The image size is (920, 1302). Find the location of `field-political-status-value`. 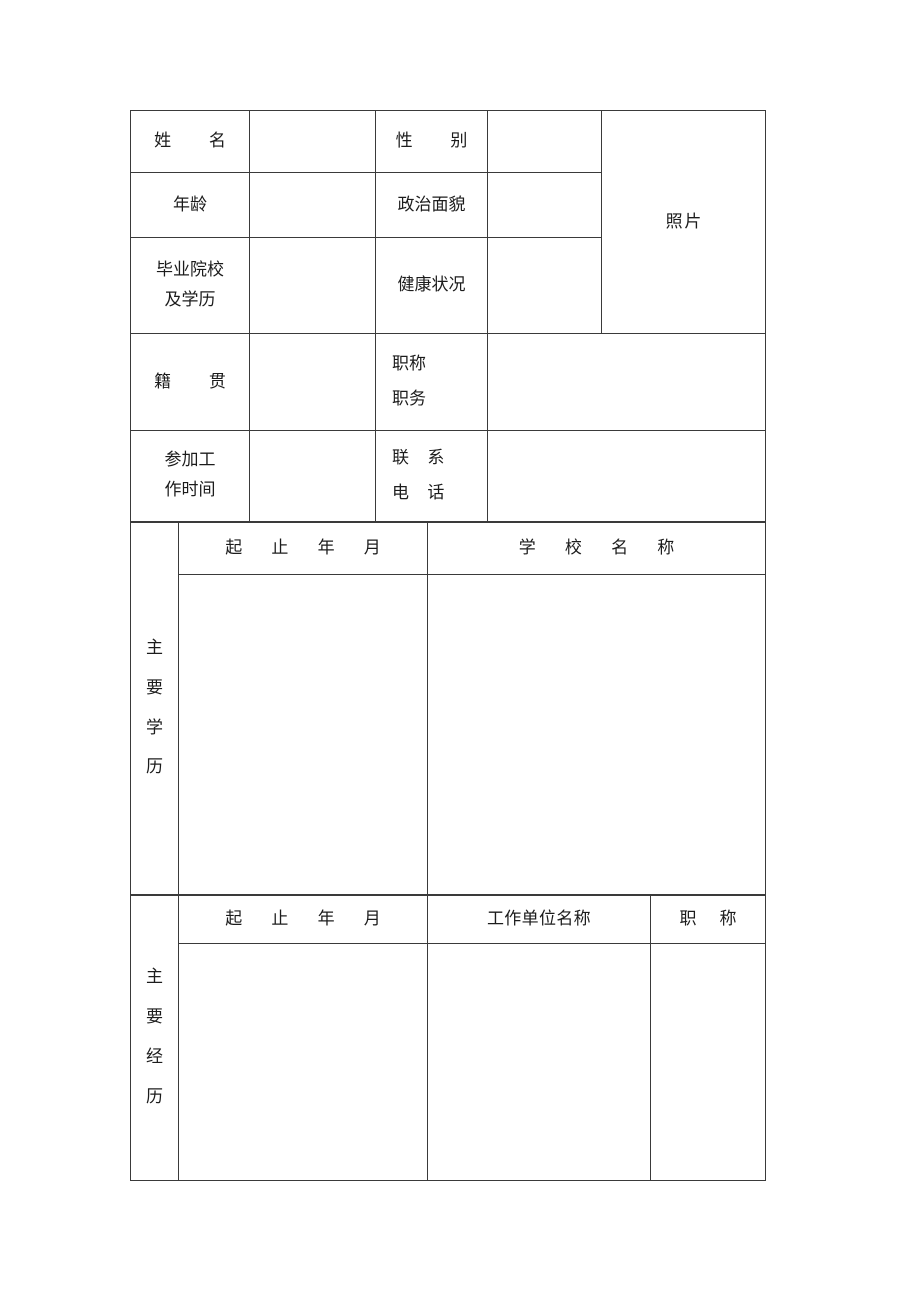

field-political-status-value is located at coordinates (544, 205).